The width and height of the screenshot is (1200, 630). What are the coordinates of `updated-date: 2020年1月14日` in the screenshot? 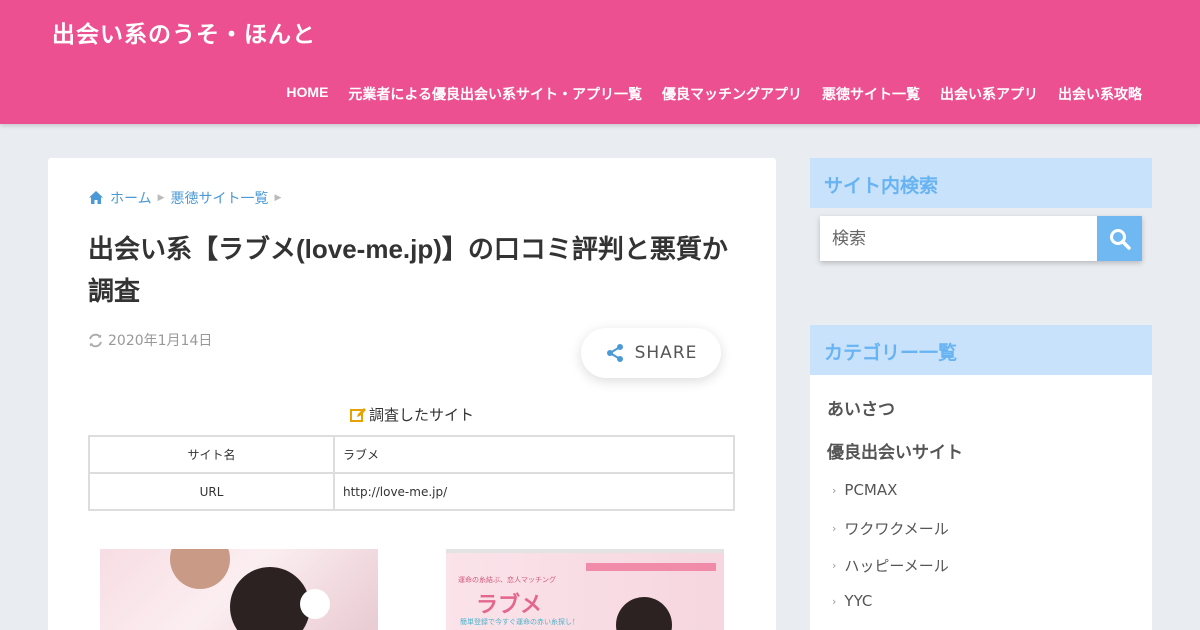 It's located at (150, 340).